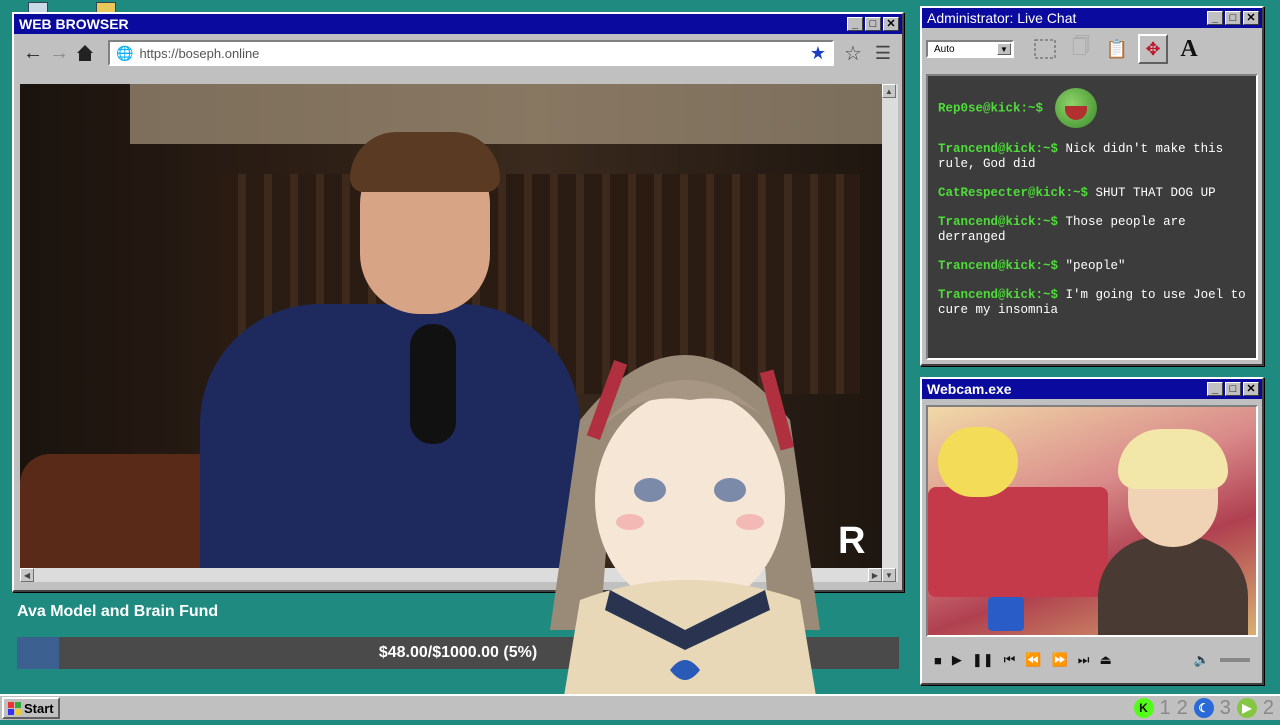 This screenshot has height=725, width=1280. I want to click on scroll-right-icon: ▶, so click(875, 575).